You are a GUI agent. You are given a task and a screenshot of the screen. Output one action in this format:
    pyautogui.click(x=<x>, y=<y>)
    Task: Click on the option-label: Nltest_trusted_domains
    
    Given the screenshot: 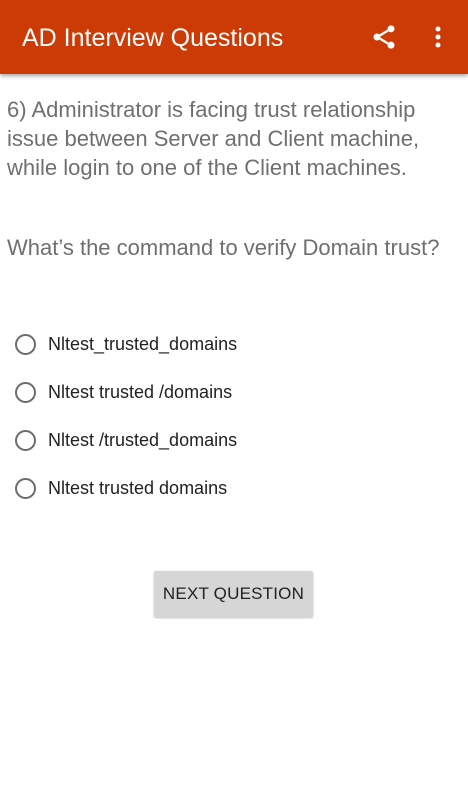 What is the action you would take?
    pyautogui.click(x=143, y=343)
    